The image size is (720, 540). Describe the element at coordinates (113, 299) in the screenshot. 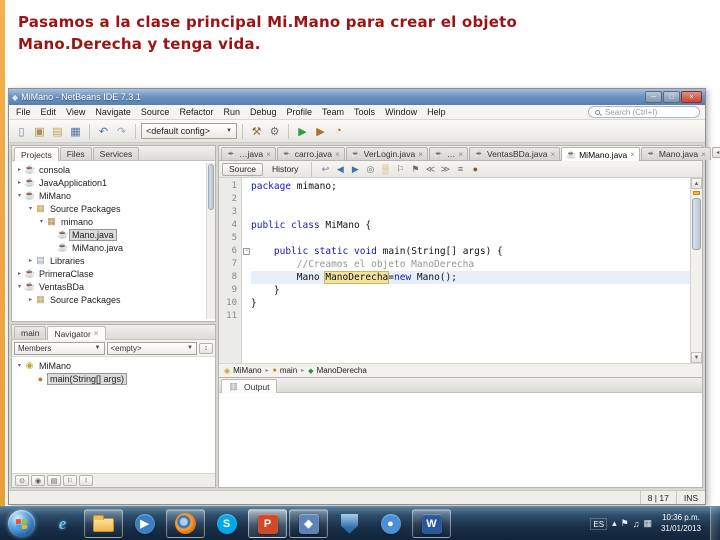

I see `tree-item-source-packages: ▸ ▦ Source Packages` at that location.